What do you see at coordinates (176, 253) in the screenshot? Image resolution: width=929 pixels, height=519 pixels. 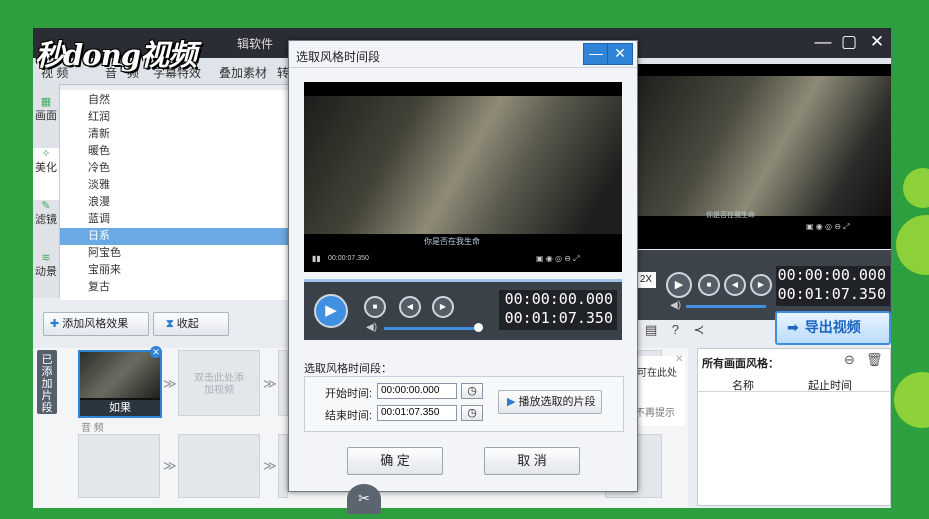 I see `style-item: 阿宝色` at bounding box center [176, 253].